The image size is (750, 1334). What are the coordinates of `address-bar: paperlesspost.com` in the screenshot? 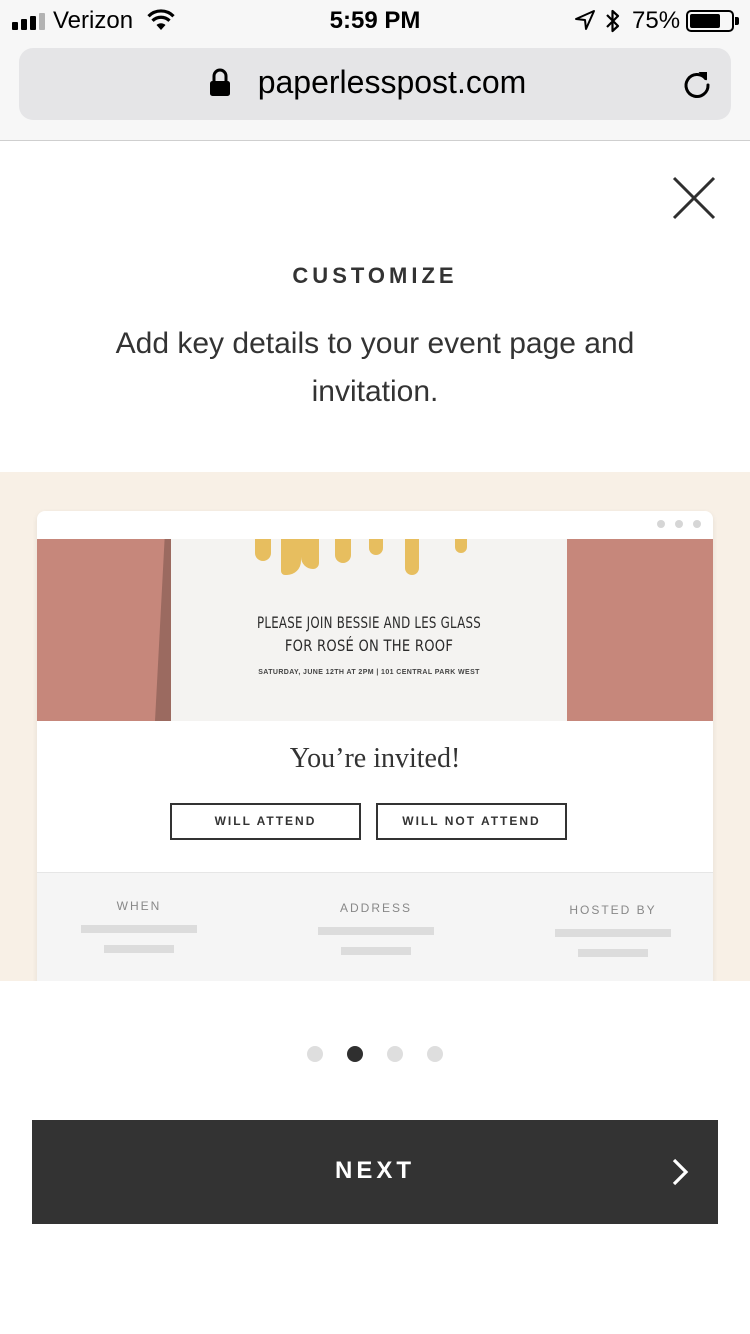 It's located at (375, 84).